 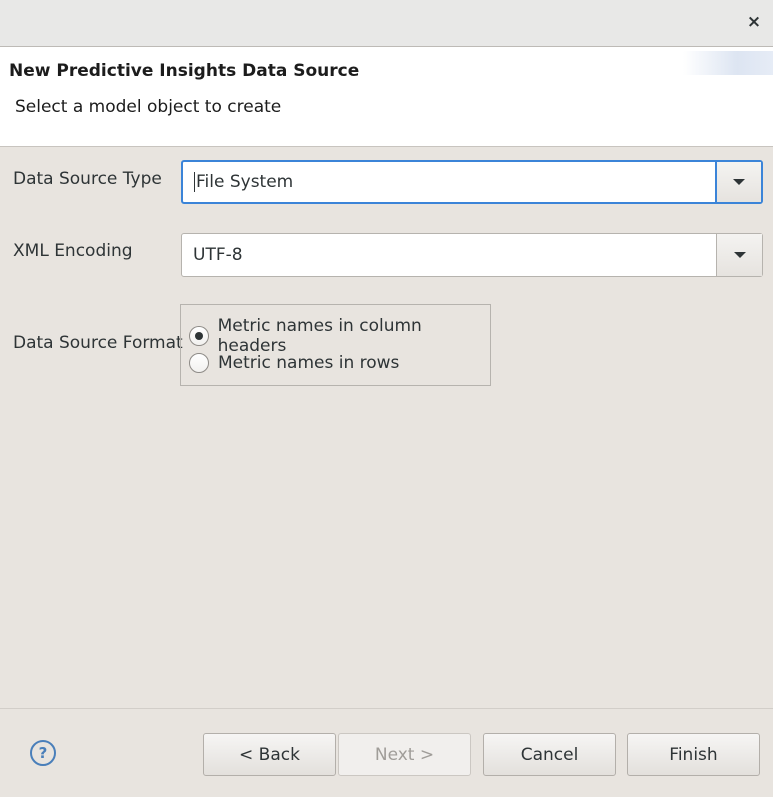 What do you see at coordinates (98, 343) in the screenshot?
I see `data-source-format-label: Data Source Format` at bounding box center [98, 343].